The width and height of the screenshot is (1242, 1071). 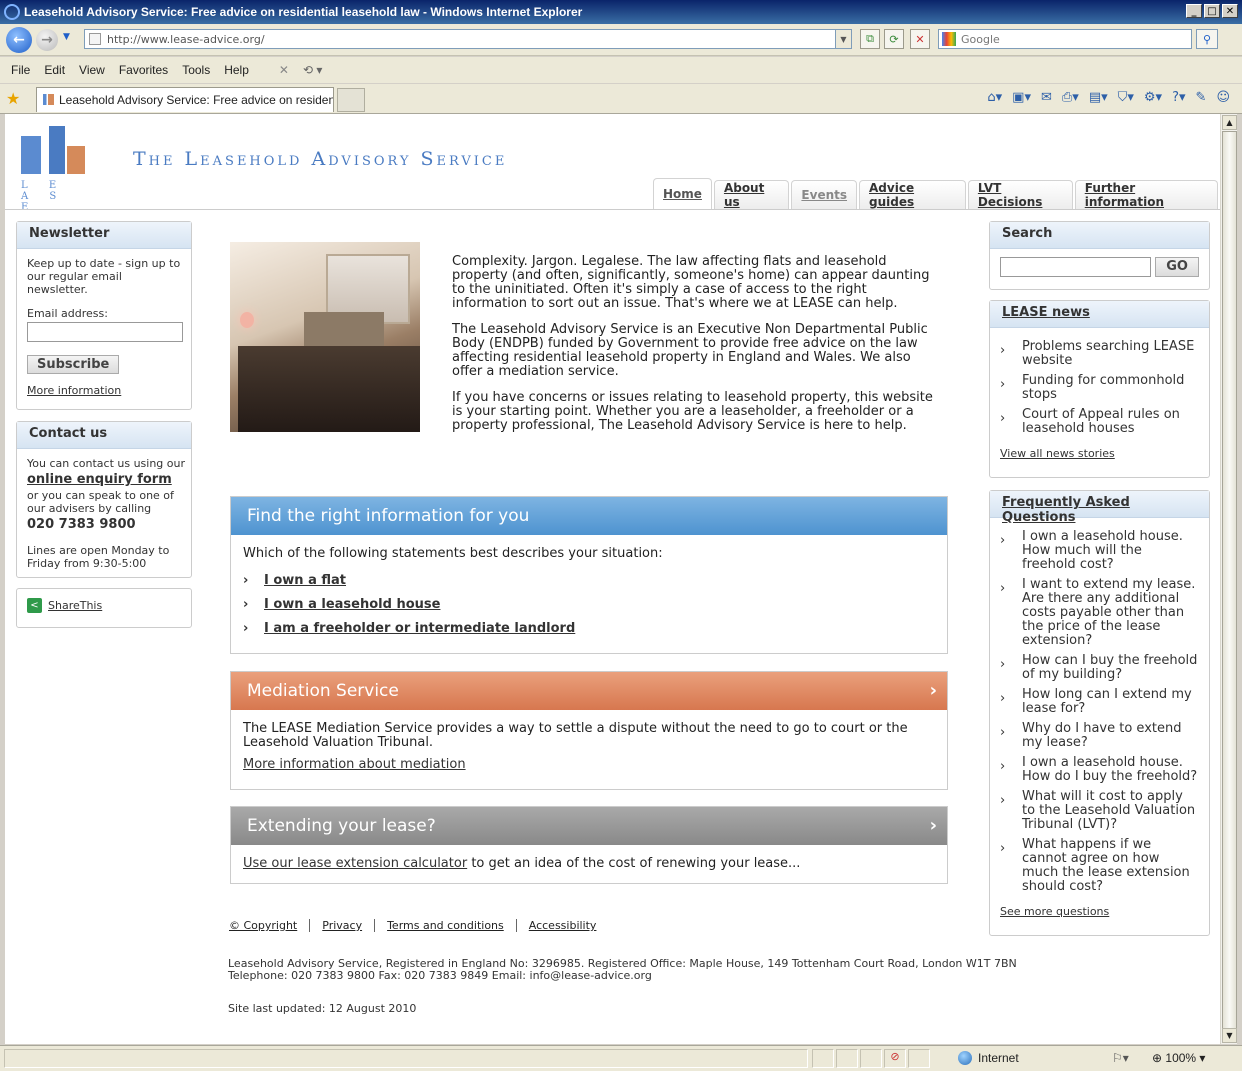 What do you see at coordinates (1110, 702) in the screenshot?
I see `faq-item-text: How long can I extend my lease for?` at bounding box center [1110, 702].